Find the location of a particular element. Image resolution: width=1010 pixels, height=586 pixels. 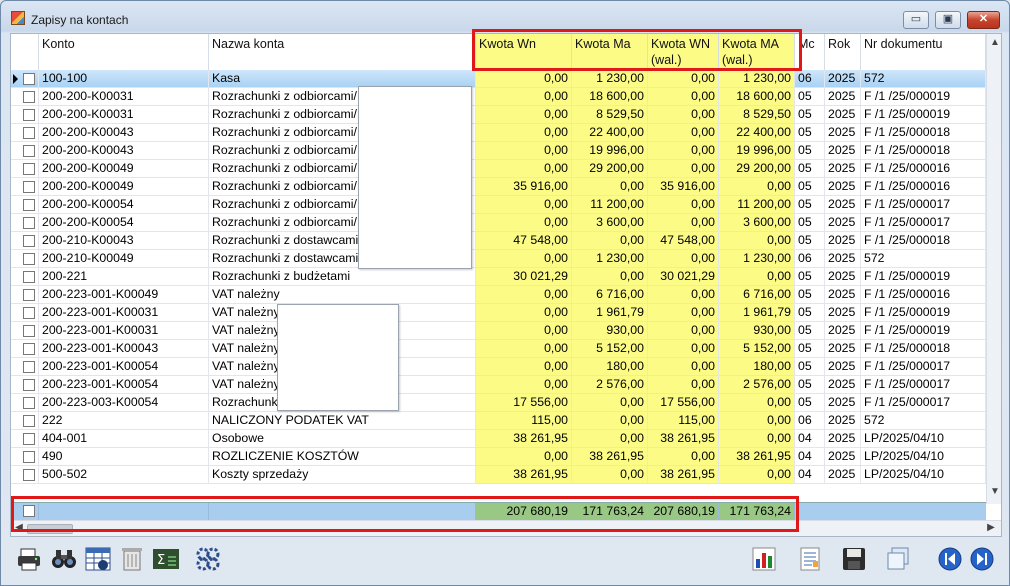

delete-icon is located at coordinates (132, 559).